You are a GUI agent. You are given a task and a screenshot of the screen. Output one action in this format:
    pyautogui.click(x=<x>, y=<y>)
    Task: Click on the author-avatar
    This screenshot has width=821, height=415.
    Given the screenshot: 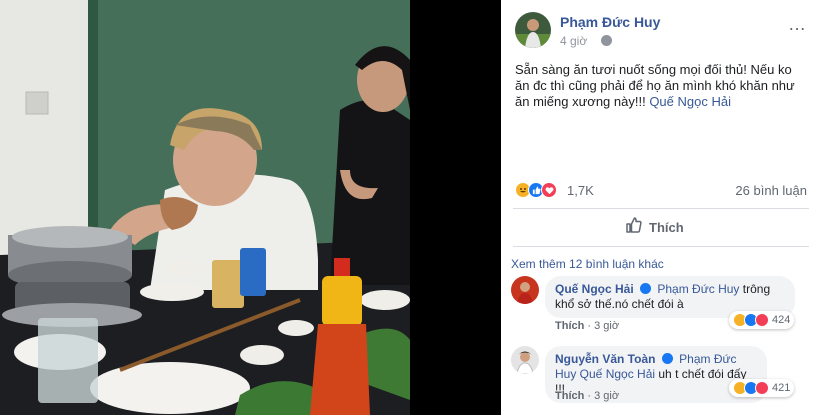 What is the action you would take?
    pyautogui.click(x=533, y=30)
    